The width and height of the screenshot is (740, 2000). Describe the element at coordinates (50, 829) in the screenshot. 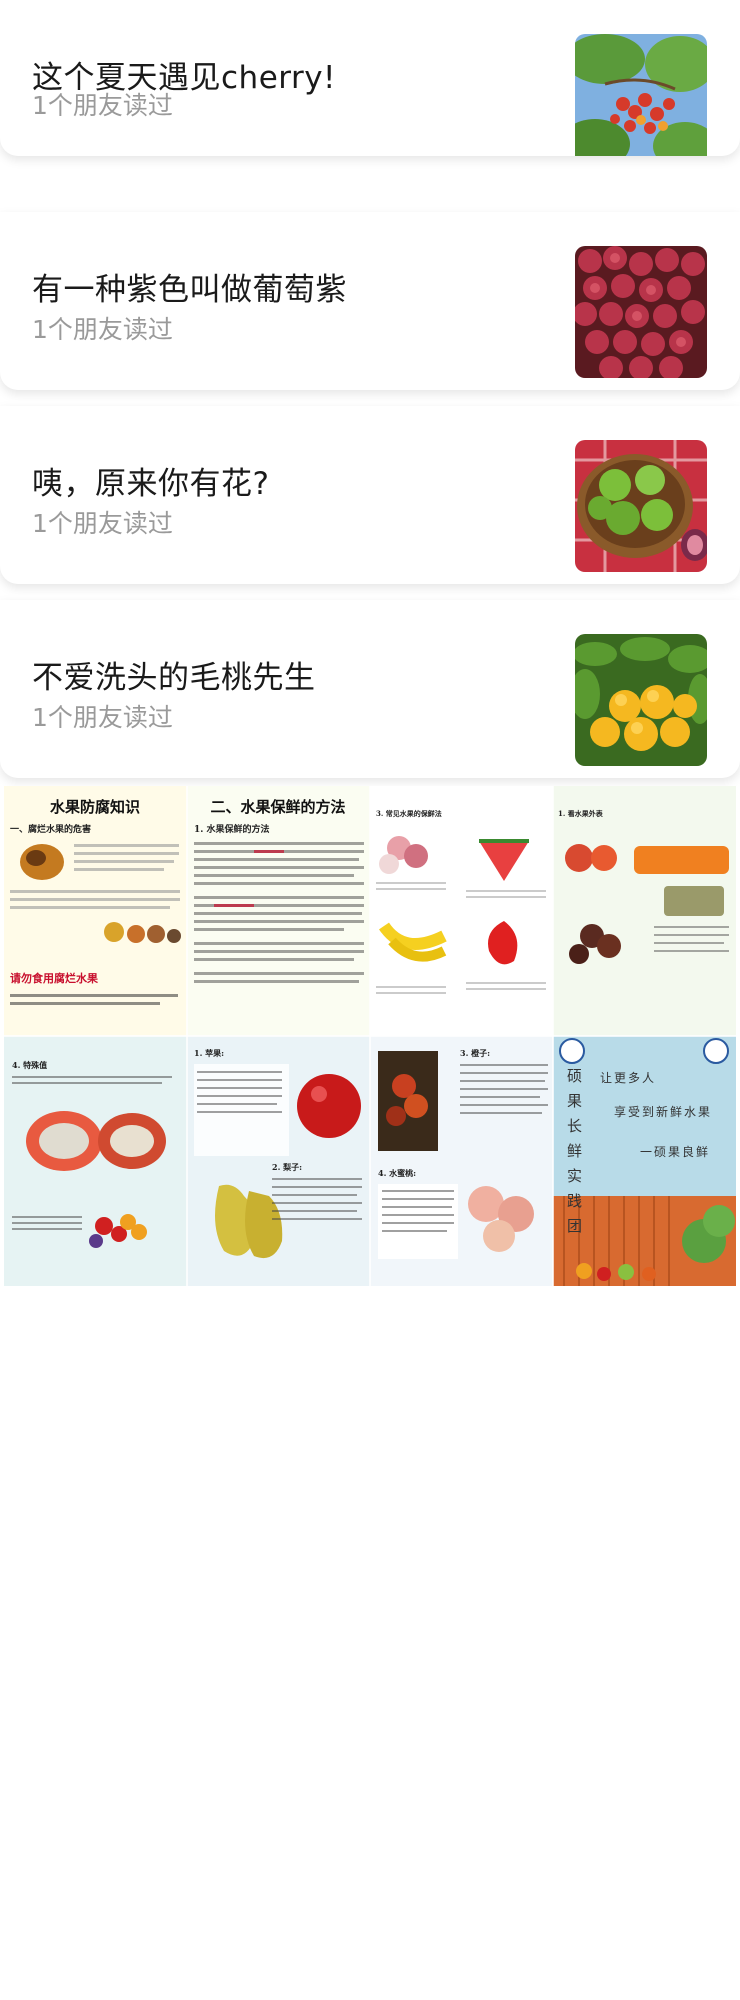

I see `panel1-heading: 一、腐烂水果的危害` at that location.